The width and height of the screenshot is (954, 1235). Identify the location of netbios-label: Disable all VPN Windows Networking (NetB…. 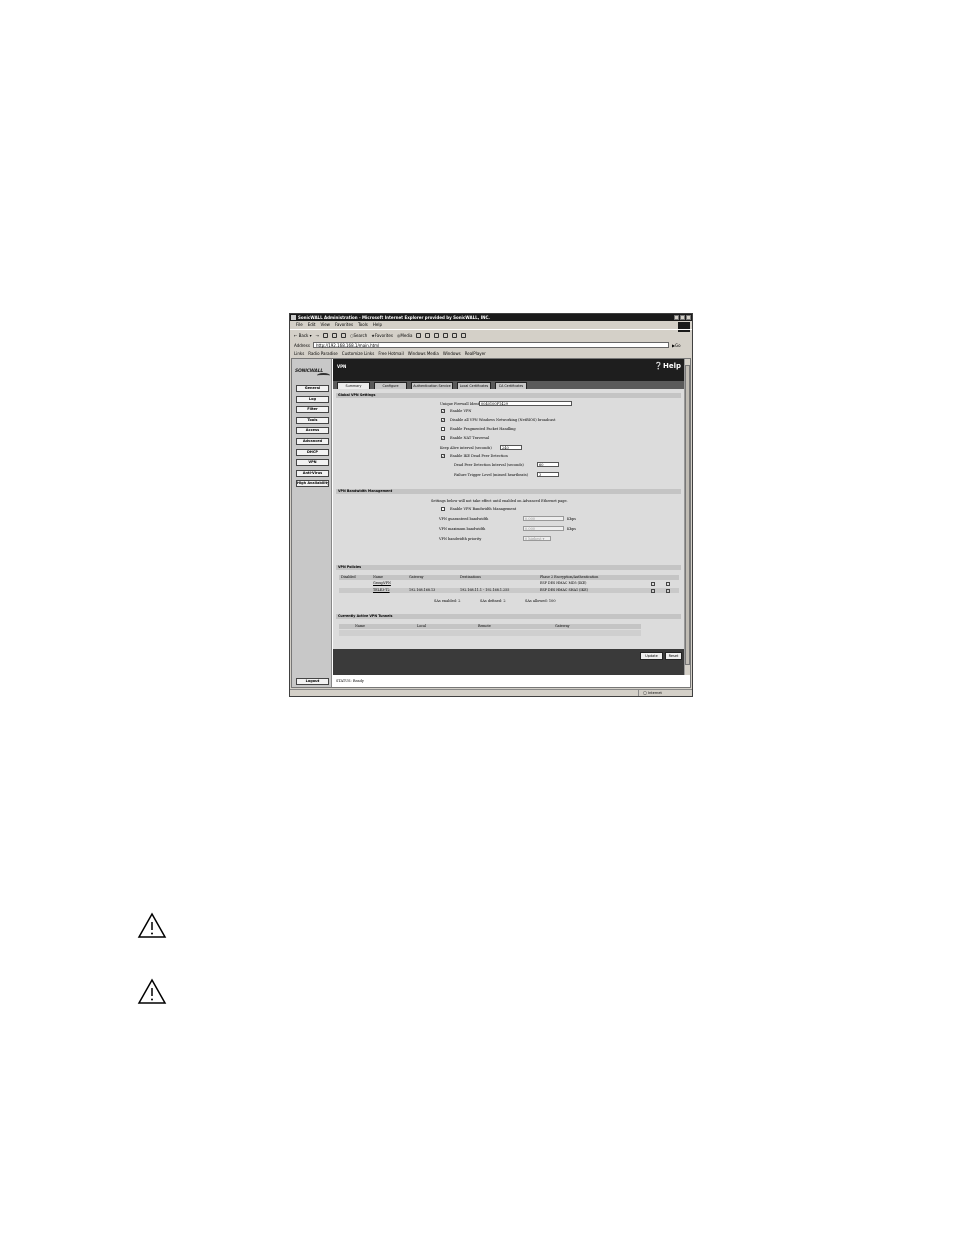
(503, 420).